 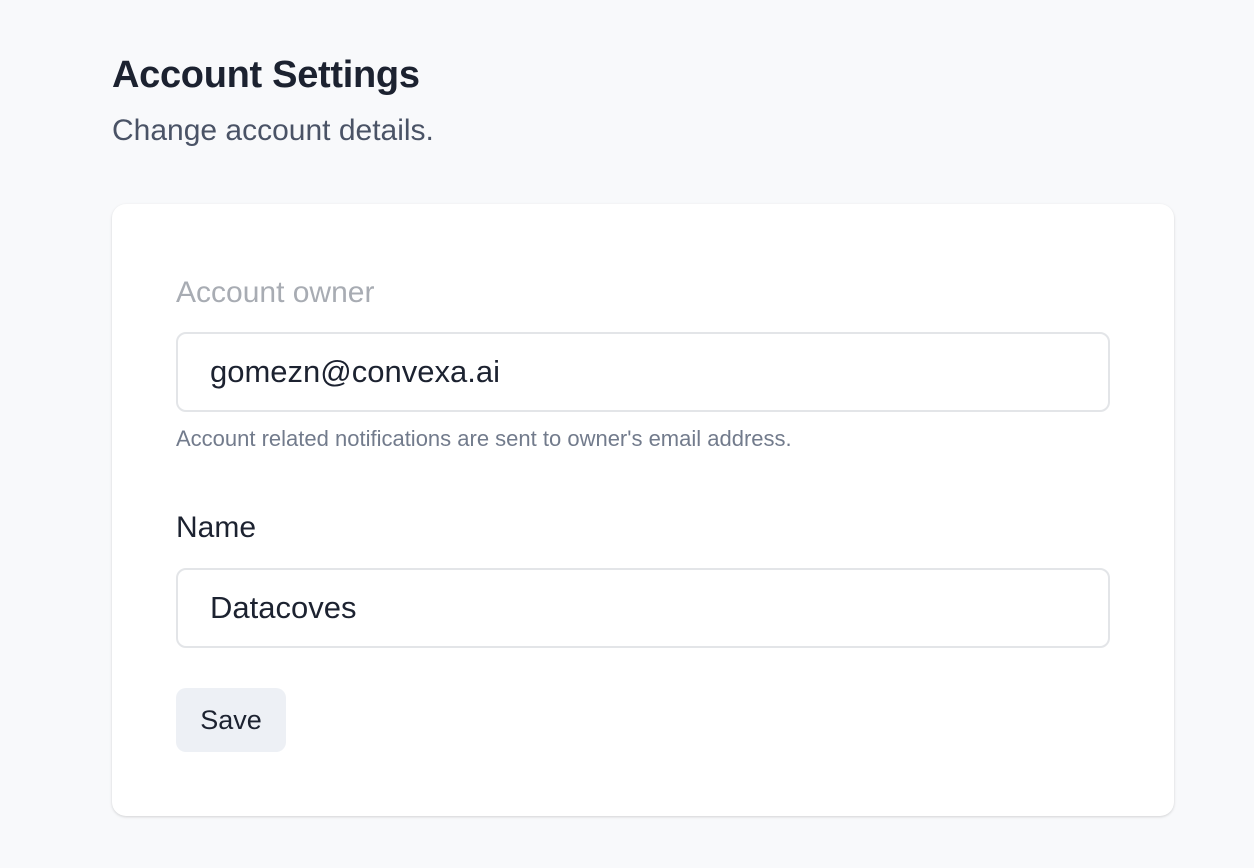 I want to click on account-owner-field, so click(x=643, y=372).